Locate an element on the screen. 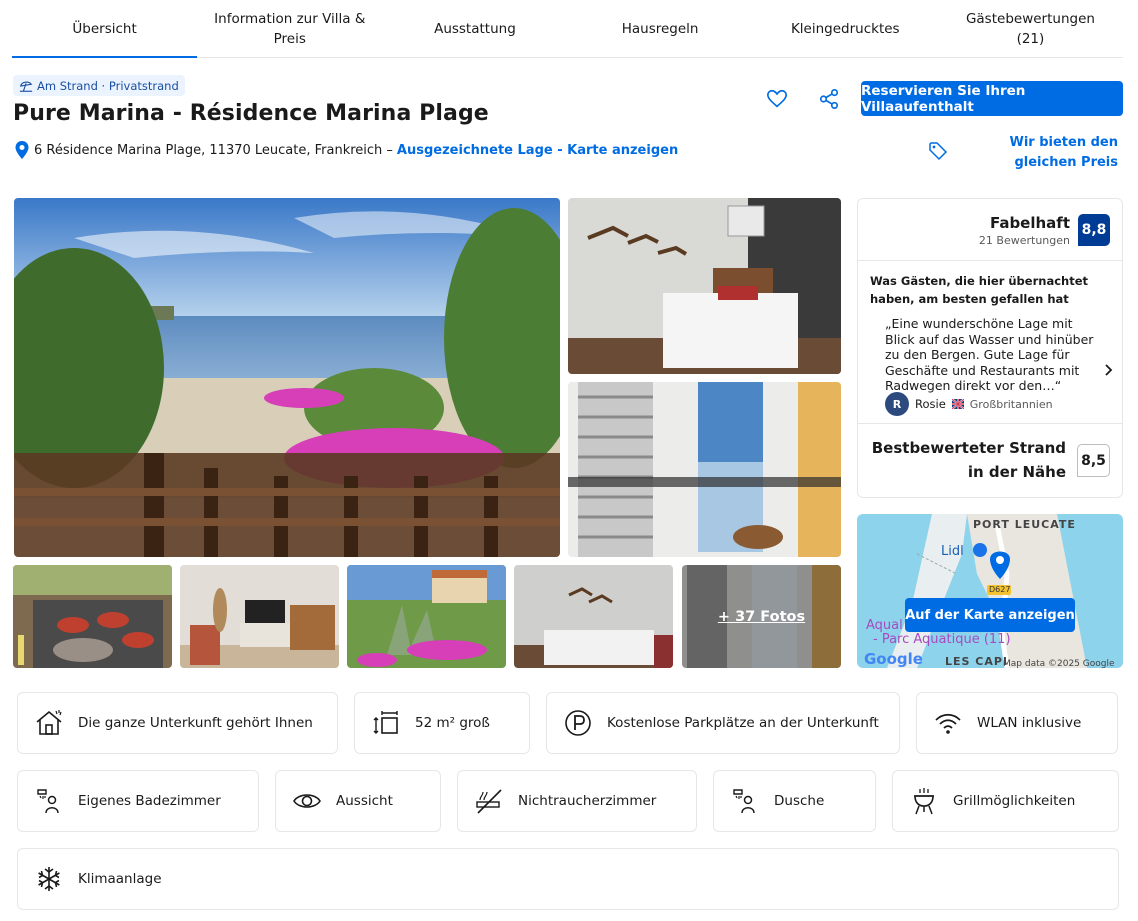  bathroom-image is located at coordinates (704, 469).